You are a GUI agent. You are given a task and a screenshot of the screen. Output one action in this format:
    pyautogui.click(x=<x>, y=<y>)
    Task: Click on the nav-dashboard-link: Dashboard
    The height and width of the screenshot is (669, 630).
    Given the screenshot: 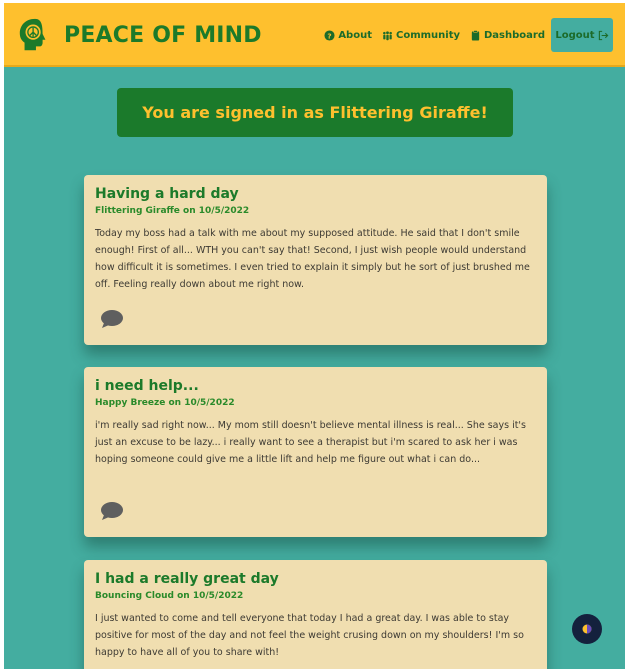 What is the action you would take?
    pyautogui.click(x=507, y=35)
    